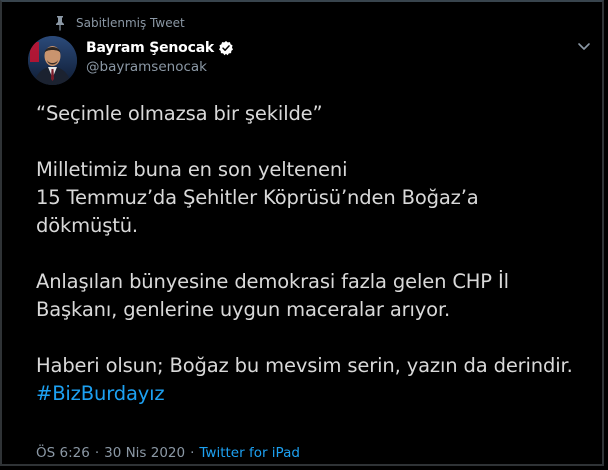 This screenshot has height=470, width=608. What do you see at coordinates (584, 47) in the screenshot?
I see `chevron-down-icon` at bounding box center [584, 47].